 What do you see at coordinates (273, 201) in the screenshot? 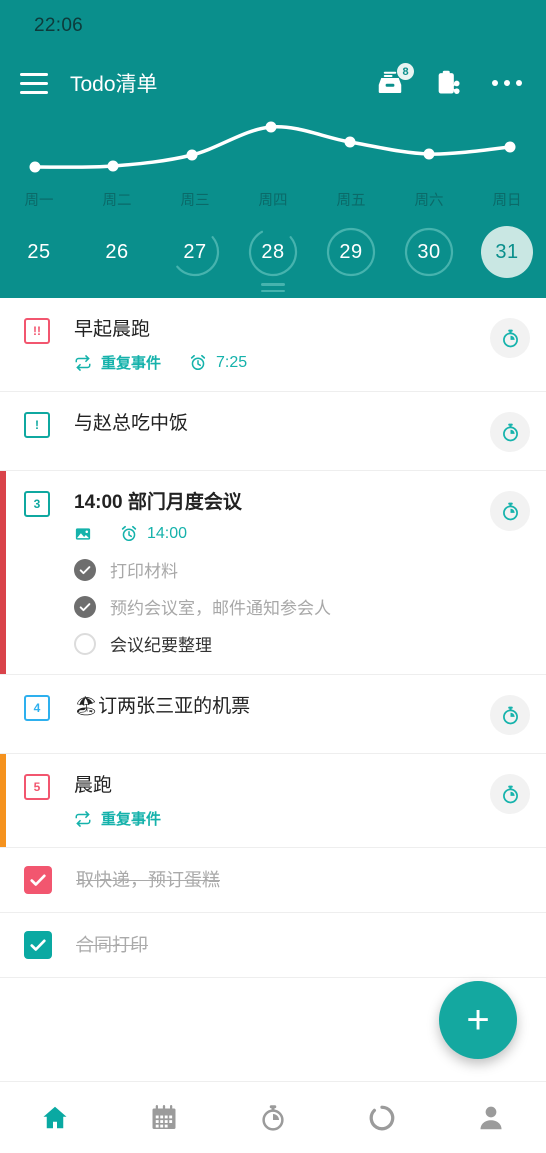
I see `weekday-labels: 周一 周二 周三 周四 周五 周六 周日` at bounding box center [273, 201].